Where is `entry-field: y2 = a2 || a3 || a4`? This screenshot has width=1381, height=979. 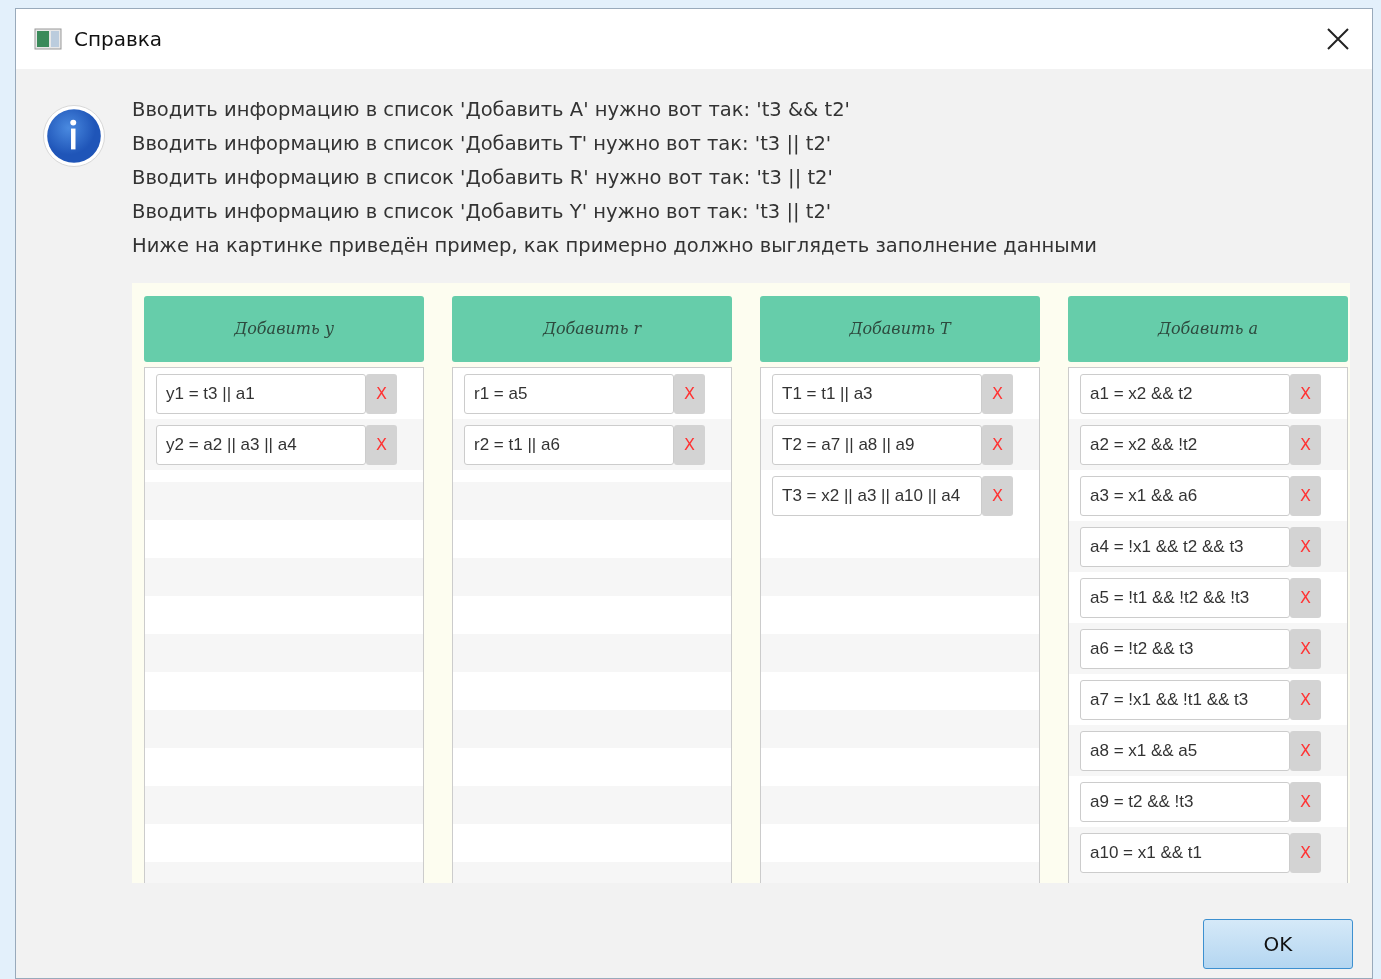 entry-field: y2 = a2 || a3 || a4 is located at coordinates (261, 444).